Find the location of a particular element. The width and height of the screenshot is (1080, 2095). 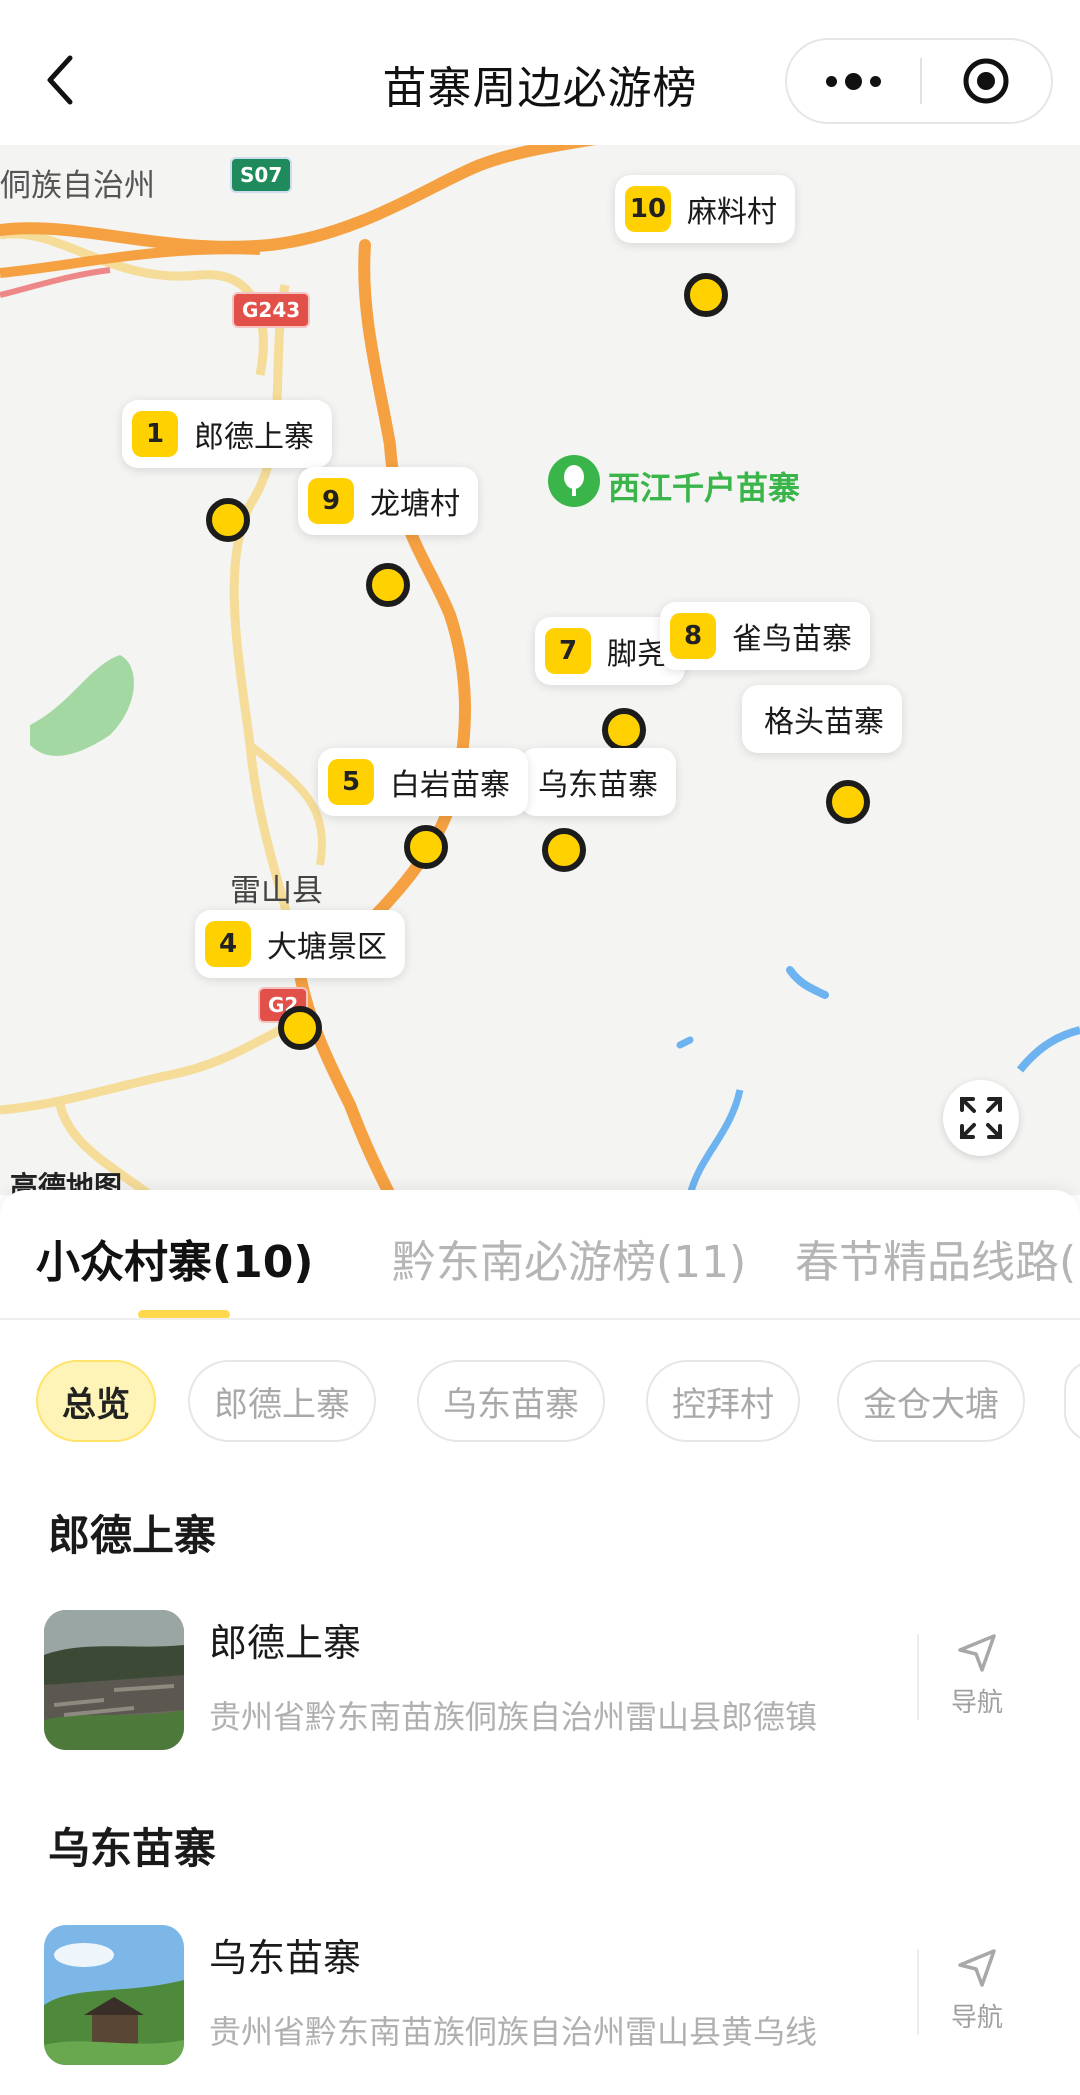

pin-name: 白岩苗寨 is located at coordinates (450, 785).